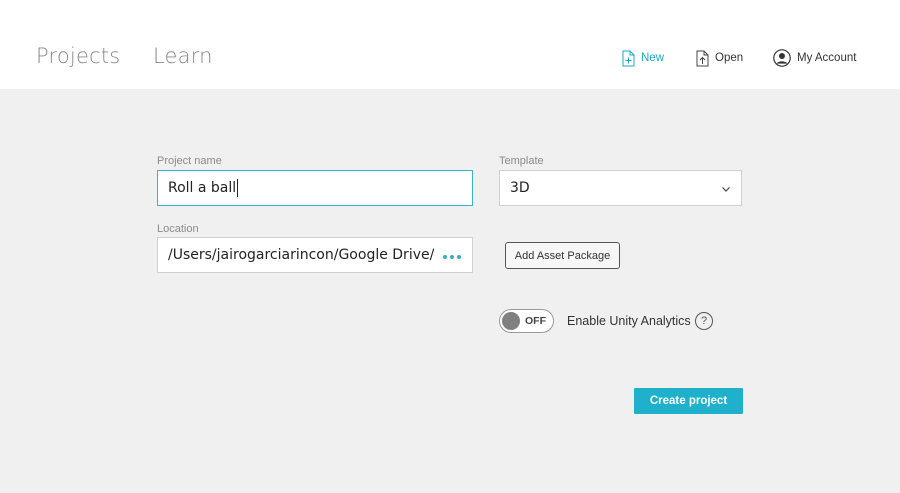 The height and width of the screenshot is (493, 900). I want to click on open-button: Open, so click(719, 58).